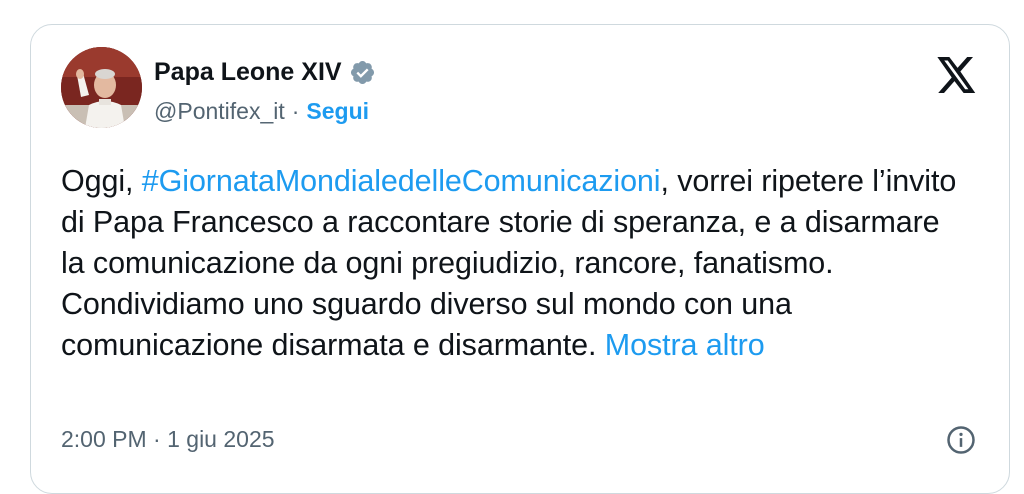 Image resolution: width=1024 pixels, height=494 pixels. Describe the element at coordinates (957, 75) in the screenshot. I see `x-logo-icon` at that location.